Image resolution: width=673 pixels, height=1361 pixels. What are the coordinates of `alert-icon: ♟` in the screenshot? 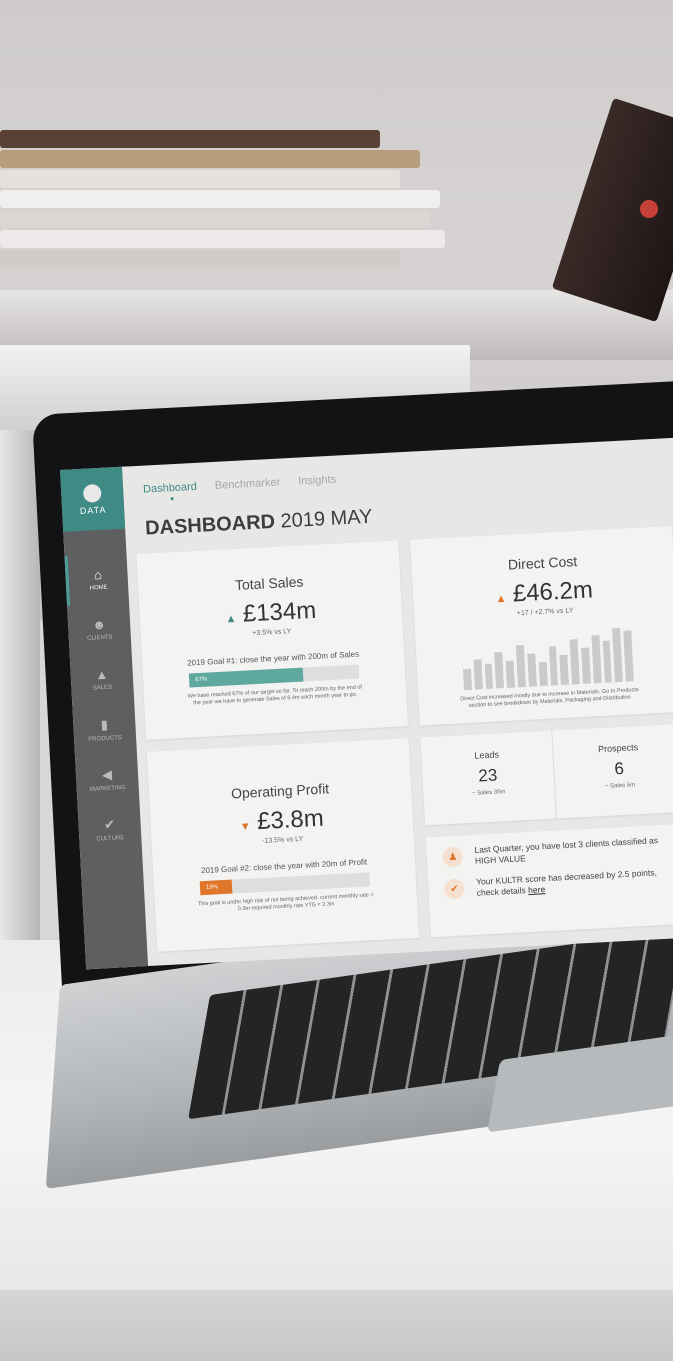 It's located at (453, 857).